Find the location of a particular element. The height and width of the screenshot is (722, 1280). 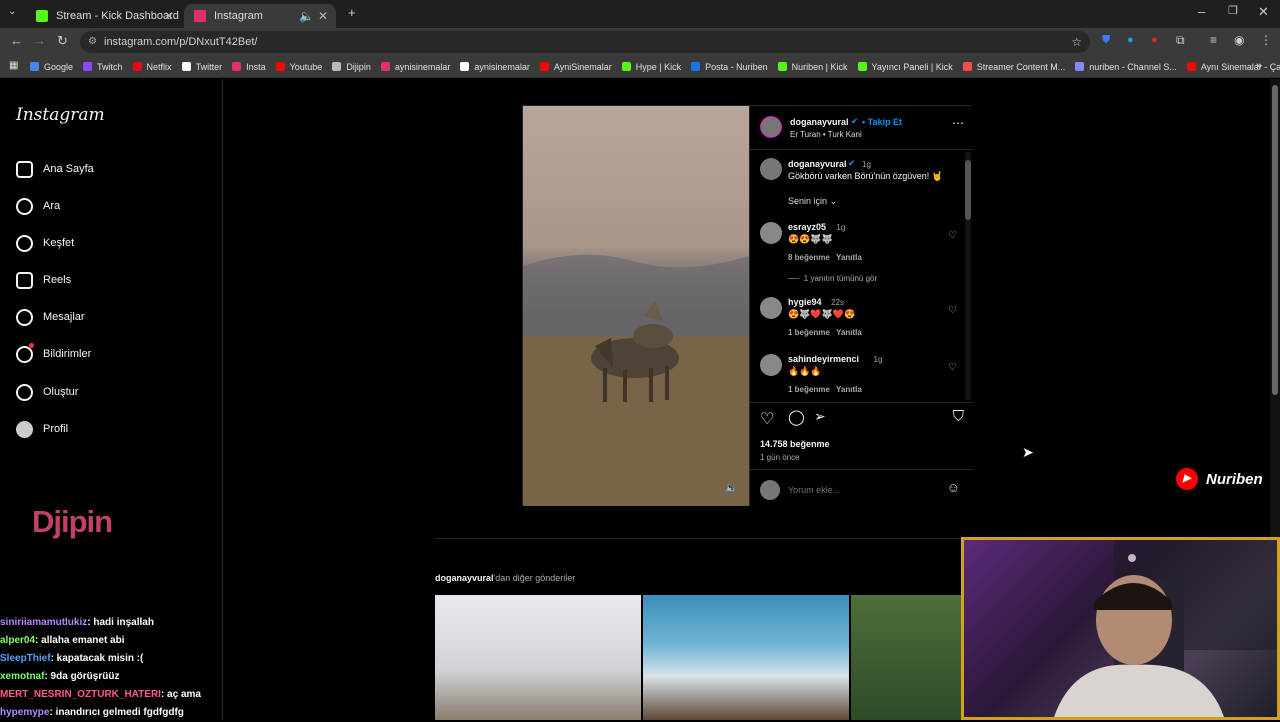

bookmark-item: Posta - Nuriben is located at coordinates (729, 67).